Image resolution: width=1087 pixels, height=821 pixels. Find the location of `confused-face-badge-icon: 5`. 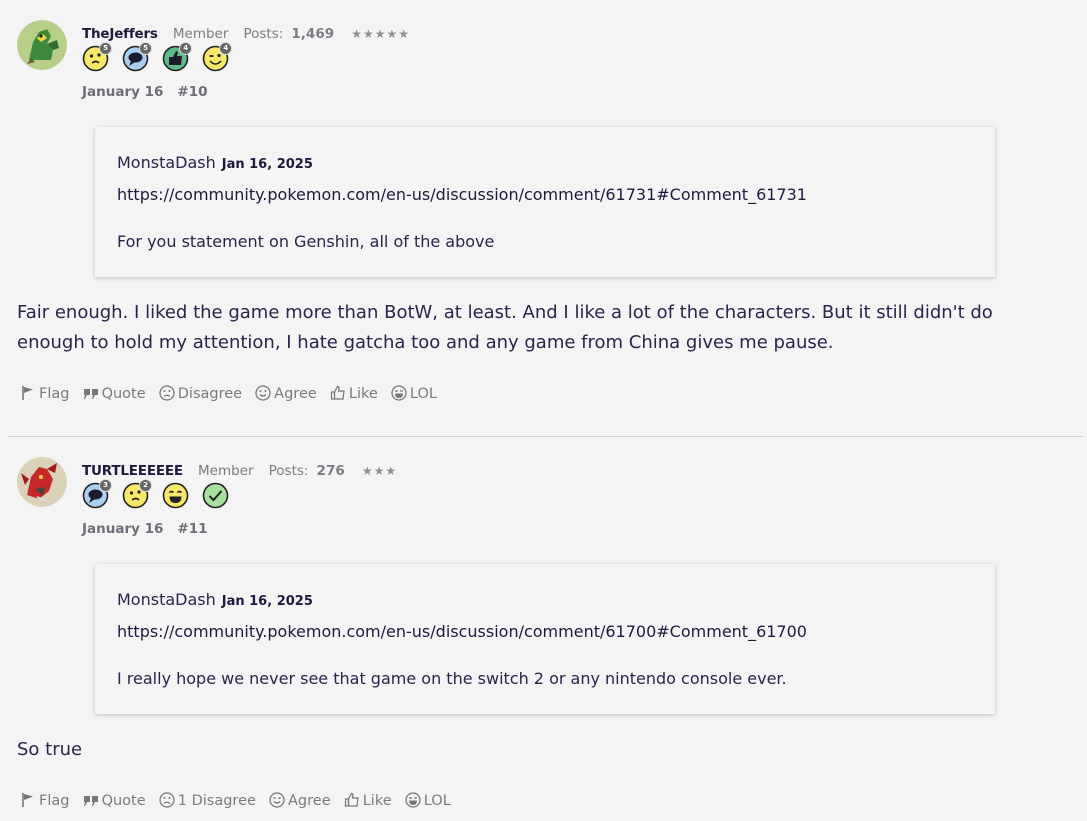

confused-face-badge-icon: 5 is located at coordinates (97, 57).